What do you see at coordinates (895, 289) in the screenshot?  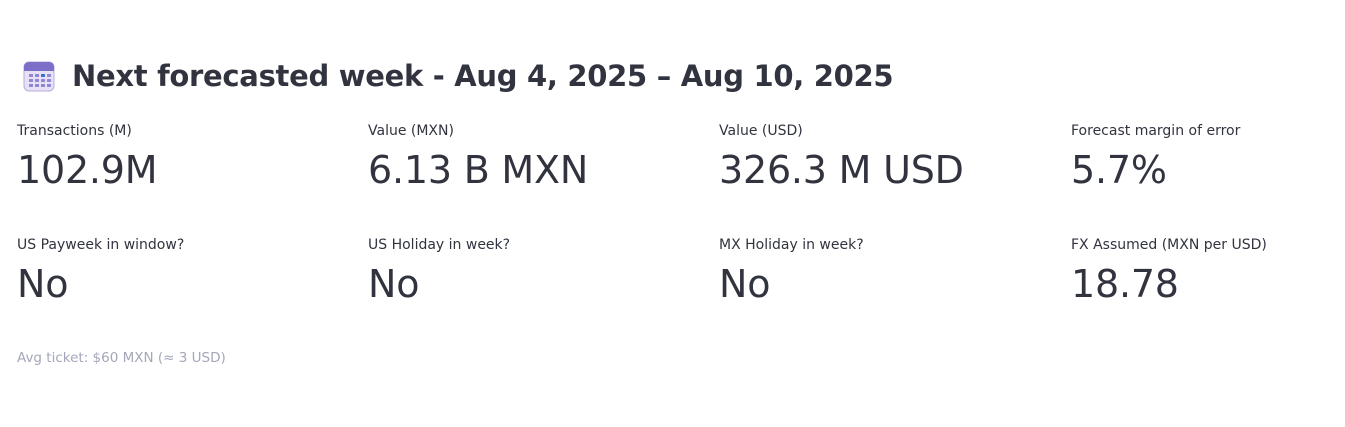 I see `metric-mx-holiday: MX Holiday in week? No` at bounding box center [895, 289].